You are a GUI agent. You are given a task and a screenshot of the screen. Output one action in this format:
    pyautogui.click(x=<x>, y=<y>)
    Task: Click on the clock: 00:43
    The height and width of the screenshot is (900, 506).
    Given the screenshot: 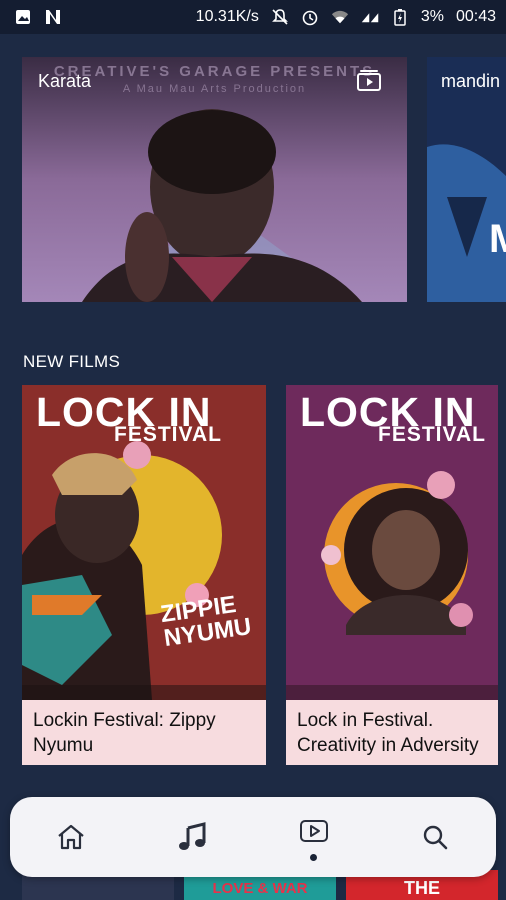 What is the action you would take?
    pyautogui.click(x=475, y=16)
    